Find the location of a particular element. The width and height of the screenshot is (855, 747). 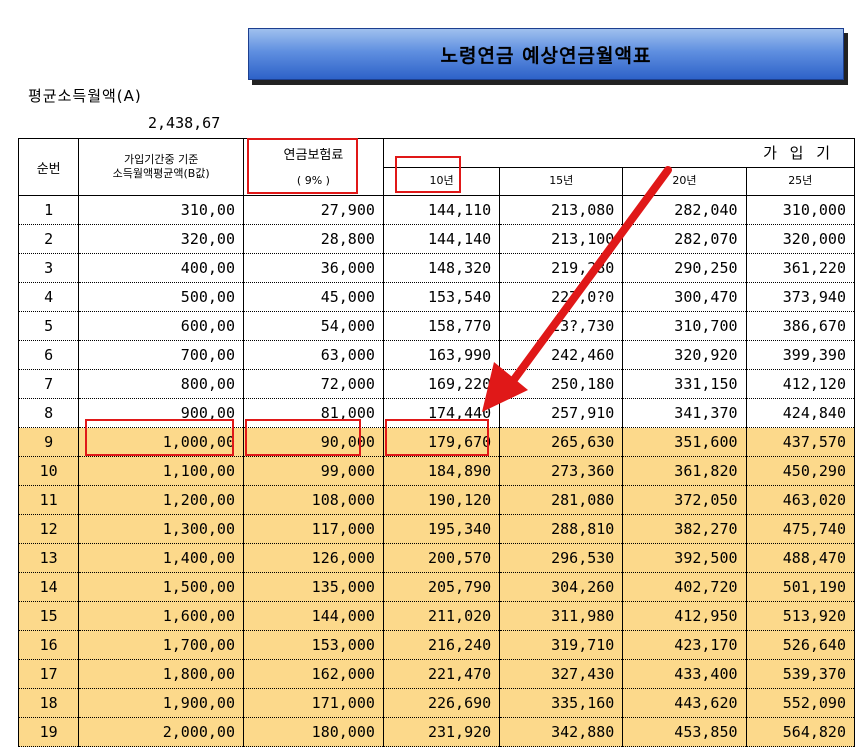

arrow-shaft is located at coordinates (589, 277).